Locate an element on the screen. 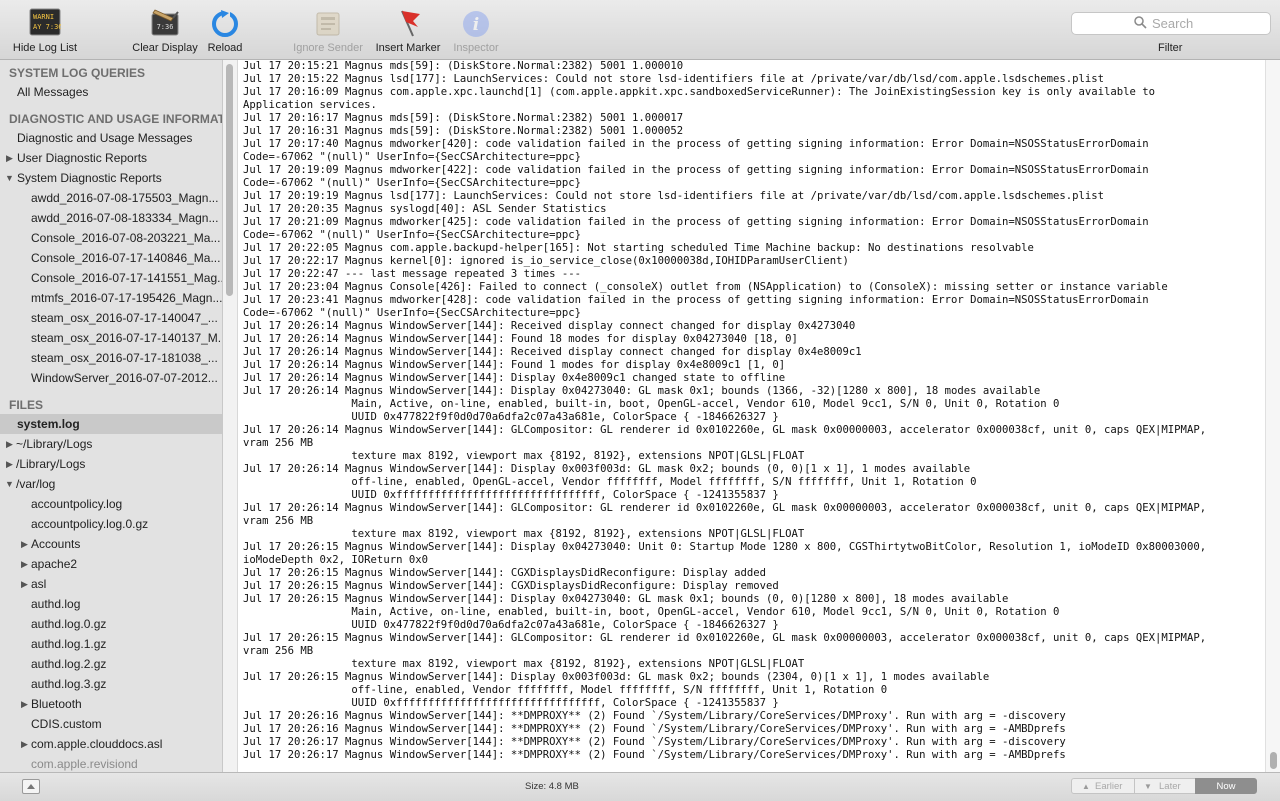  search-input is located at coordinates (1207, 23).